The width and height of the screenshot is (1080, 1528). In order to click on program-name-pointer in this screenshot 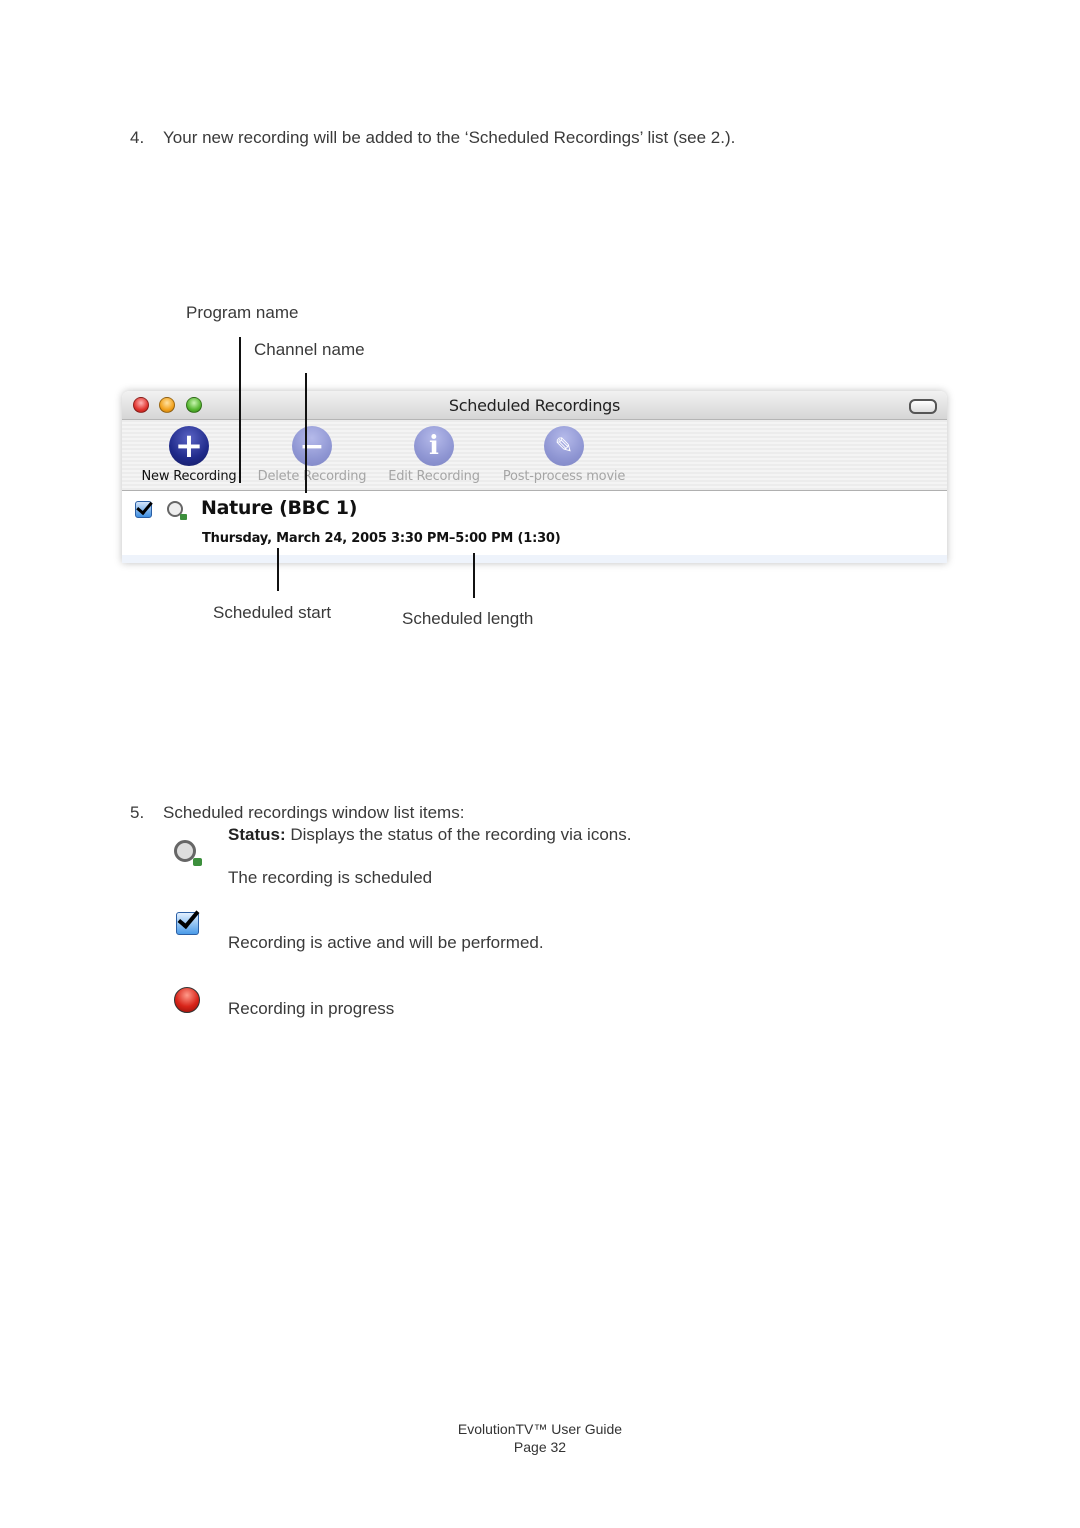, I will do `click(240, 410)`.